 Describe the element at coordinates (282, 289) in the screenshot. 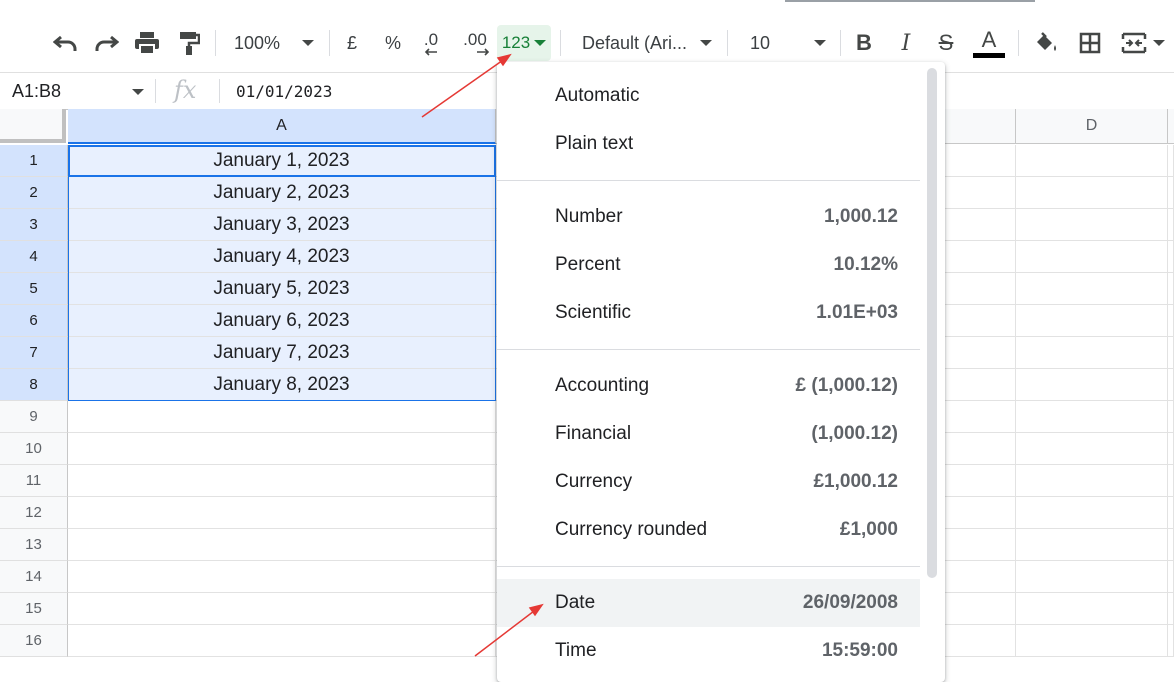

I see `cell-a5: January 5, 2023` at that location.